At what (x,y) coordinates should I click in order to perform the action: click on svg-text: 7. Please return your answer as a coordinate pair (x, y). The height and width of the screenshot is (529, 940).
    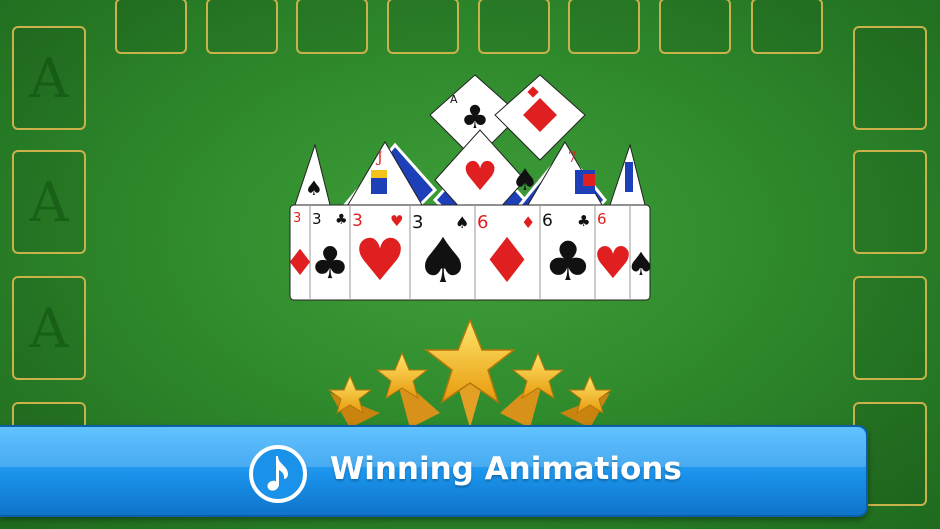
    Looking at the image, I should click on (572, 158).